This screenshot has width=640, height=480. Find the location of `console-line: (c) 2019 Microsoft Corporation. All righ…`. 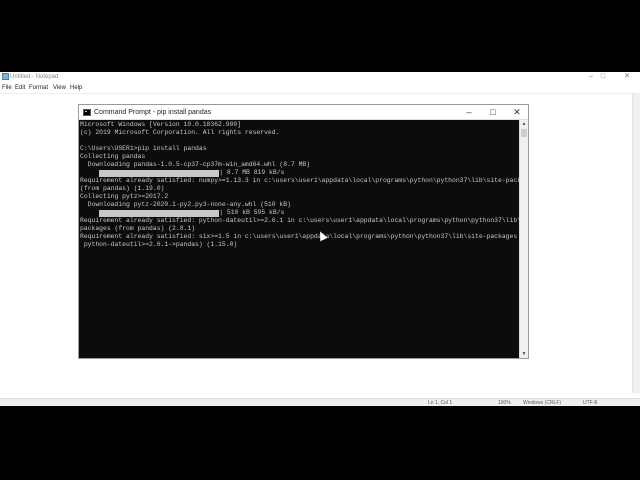

console-line: (c) 2019 Microsoft Corporation. All righ… is located at coordinates (180, 132).